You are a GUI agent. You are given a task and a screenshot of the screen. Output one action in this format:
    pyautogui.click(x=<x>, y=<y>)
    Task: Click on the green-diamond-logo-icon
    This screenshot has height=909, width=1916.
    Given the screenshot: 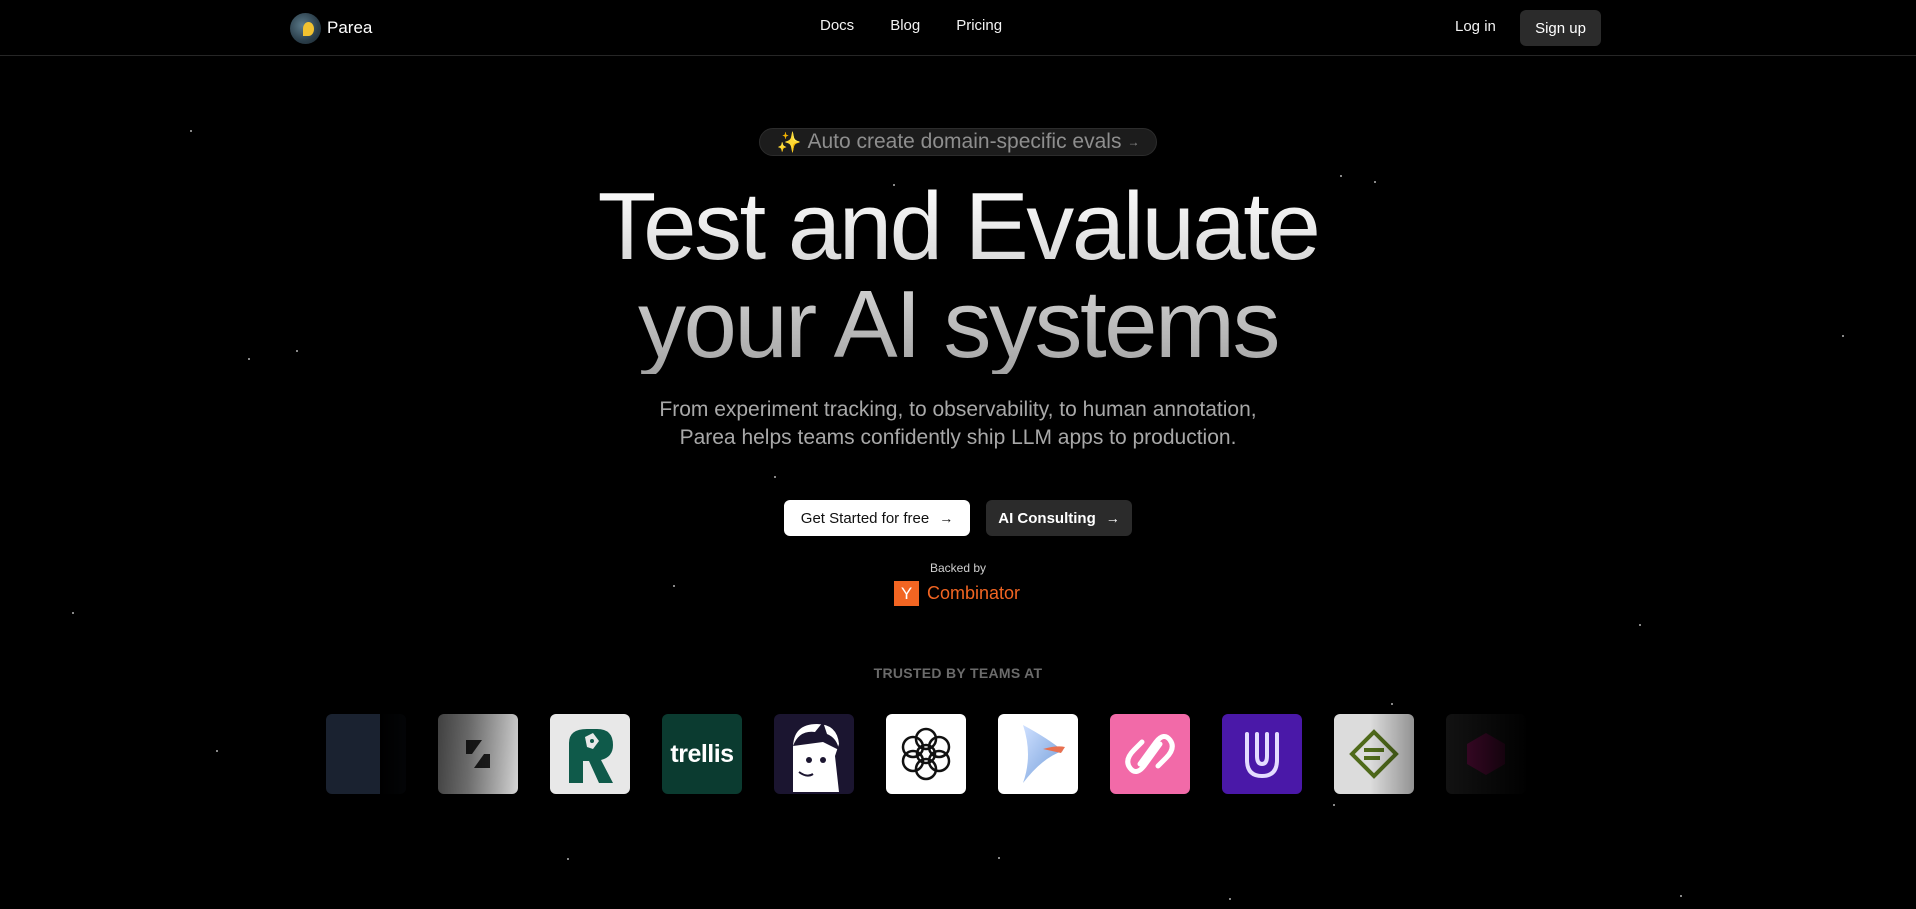 What is the action you would take?
    pyautogui.click(x=1374, y=754)
    